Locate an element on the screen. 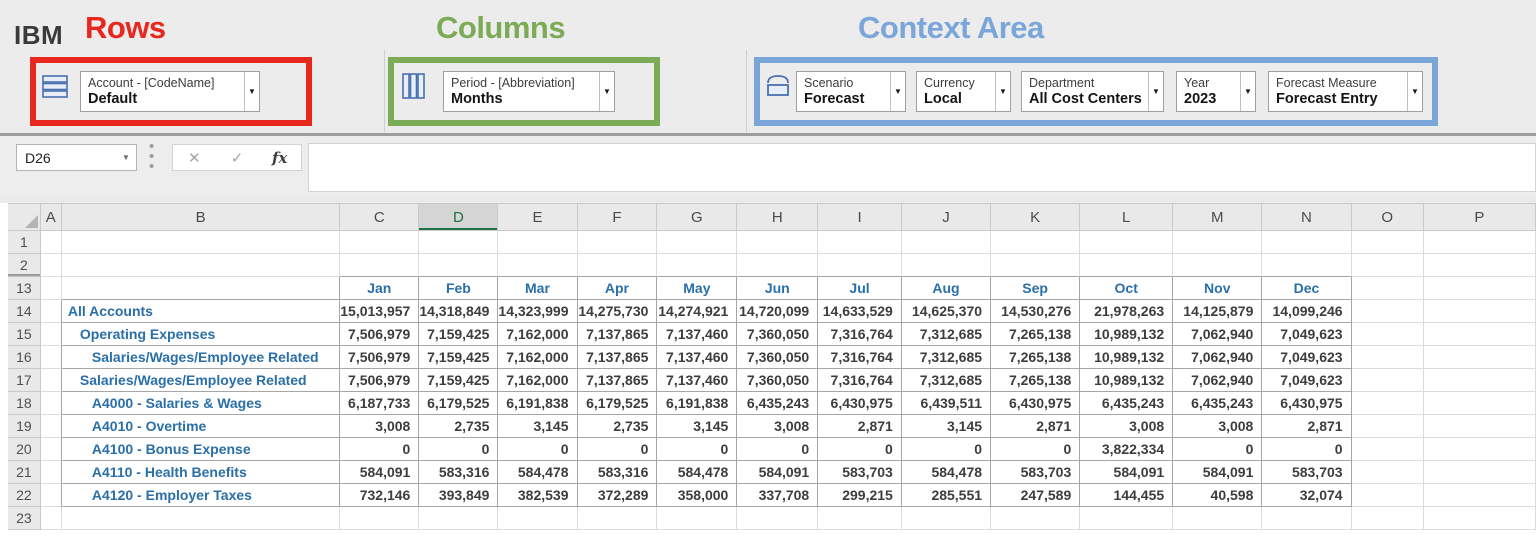 The image size is (1536, 537). cell-J23 is located at coordinates (946, 518).